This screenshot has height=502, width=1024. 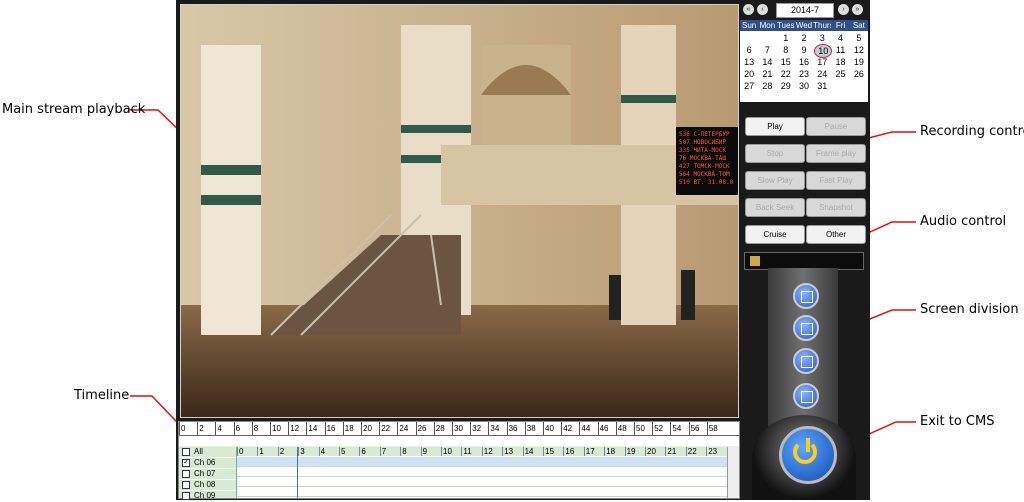 I want to click on channel-list: All ✓ Ch 06 Ch 07 Ch 08 Ch 09, so click(x=208, y=474).